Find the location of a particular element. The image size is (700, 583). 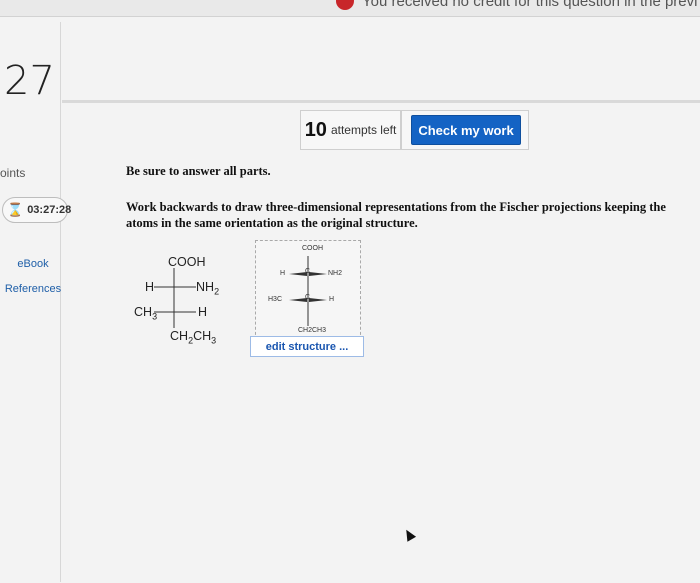

fischer-right-lower: H is located at coordinates (203, 312).